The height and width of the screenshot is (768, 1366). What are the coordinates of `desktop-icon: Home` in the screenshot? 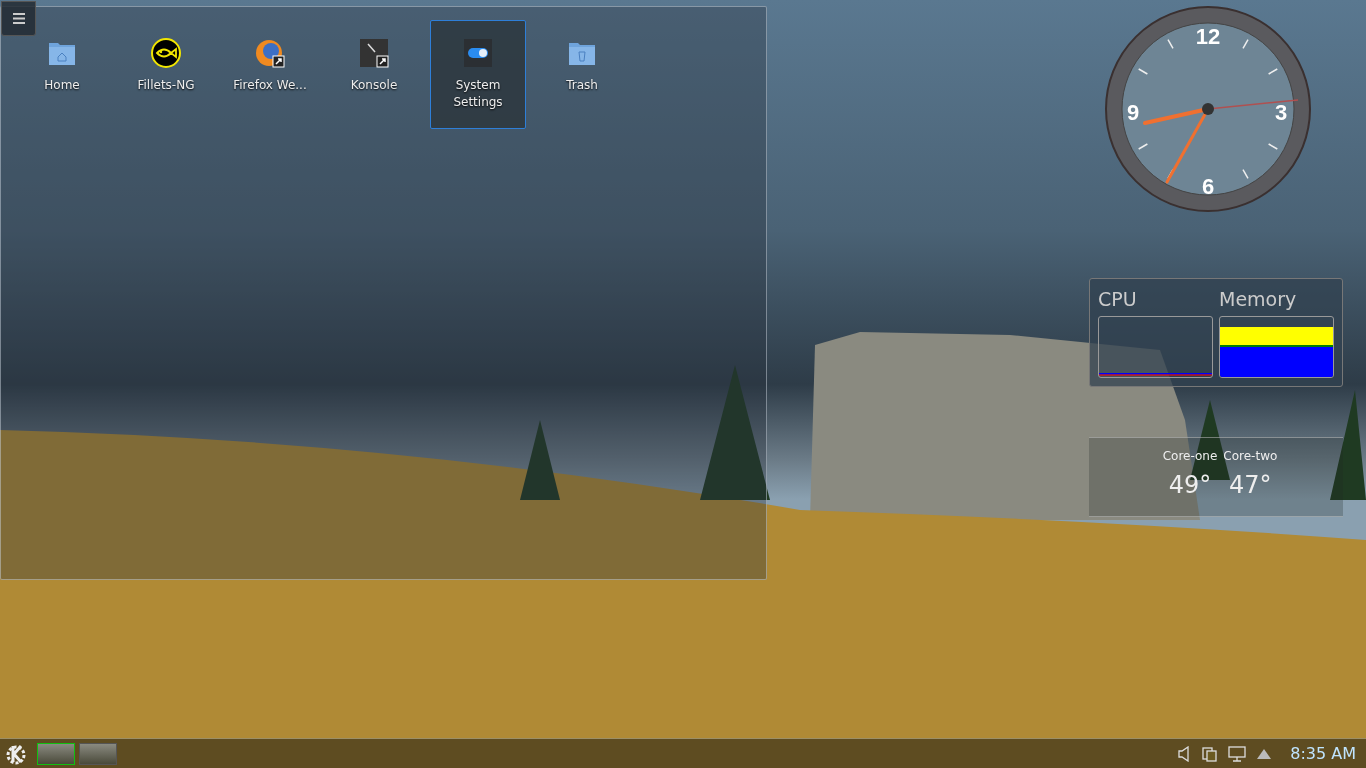 It's located at (62, 74).